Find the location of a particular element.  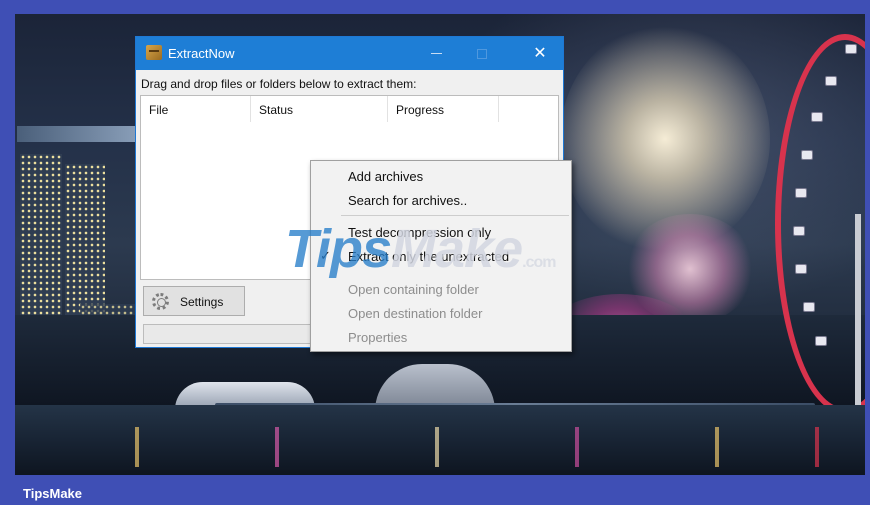

column-header-progress: Progress is located at coordinates (443, 109).